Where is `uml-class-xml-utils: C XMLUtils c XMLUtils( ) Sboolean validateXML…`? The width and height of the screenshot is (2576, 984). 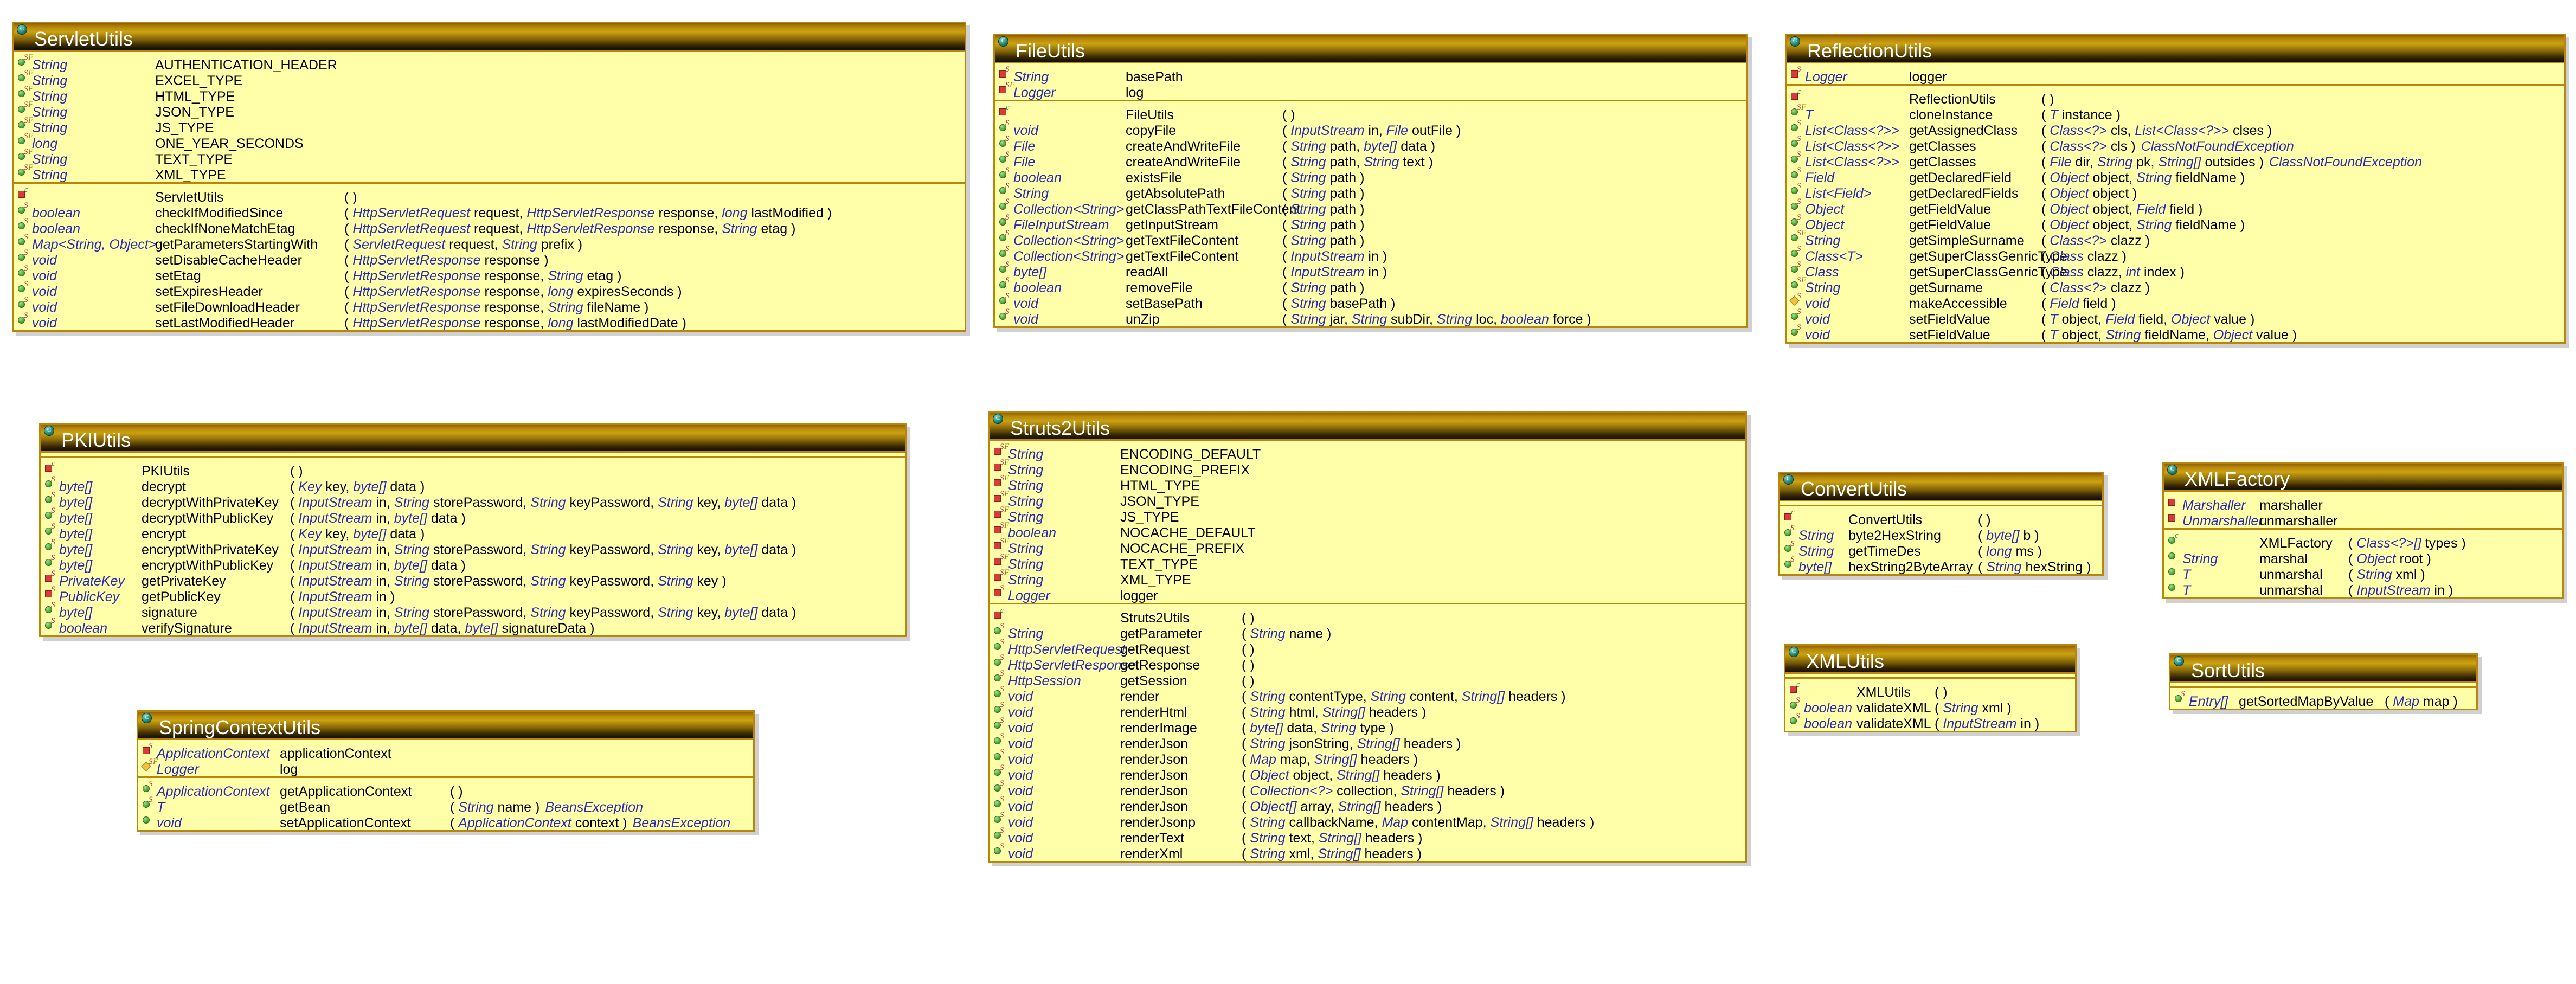
uml-class-xml-utils: C XMLUtils c XMLUtils( ) Sboolean validateXML… is located at coordinates (1931, 688).